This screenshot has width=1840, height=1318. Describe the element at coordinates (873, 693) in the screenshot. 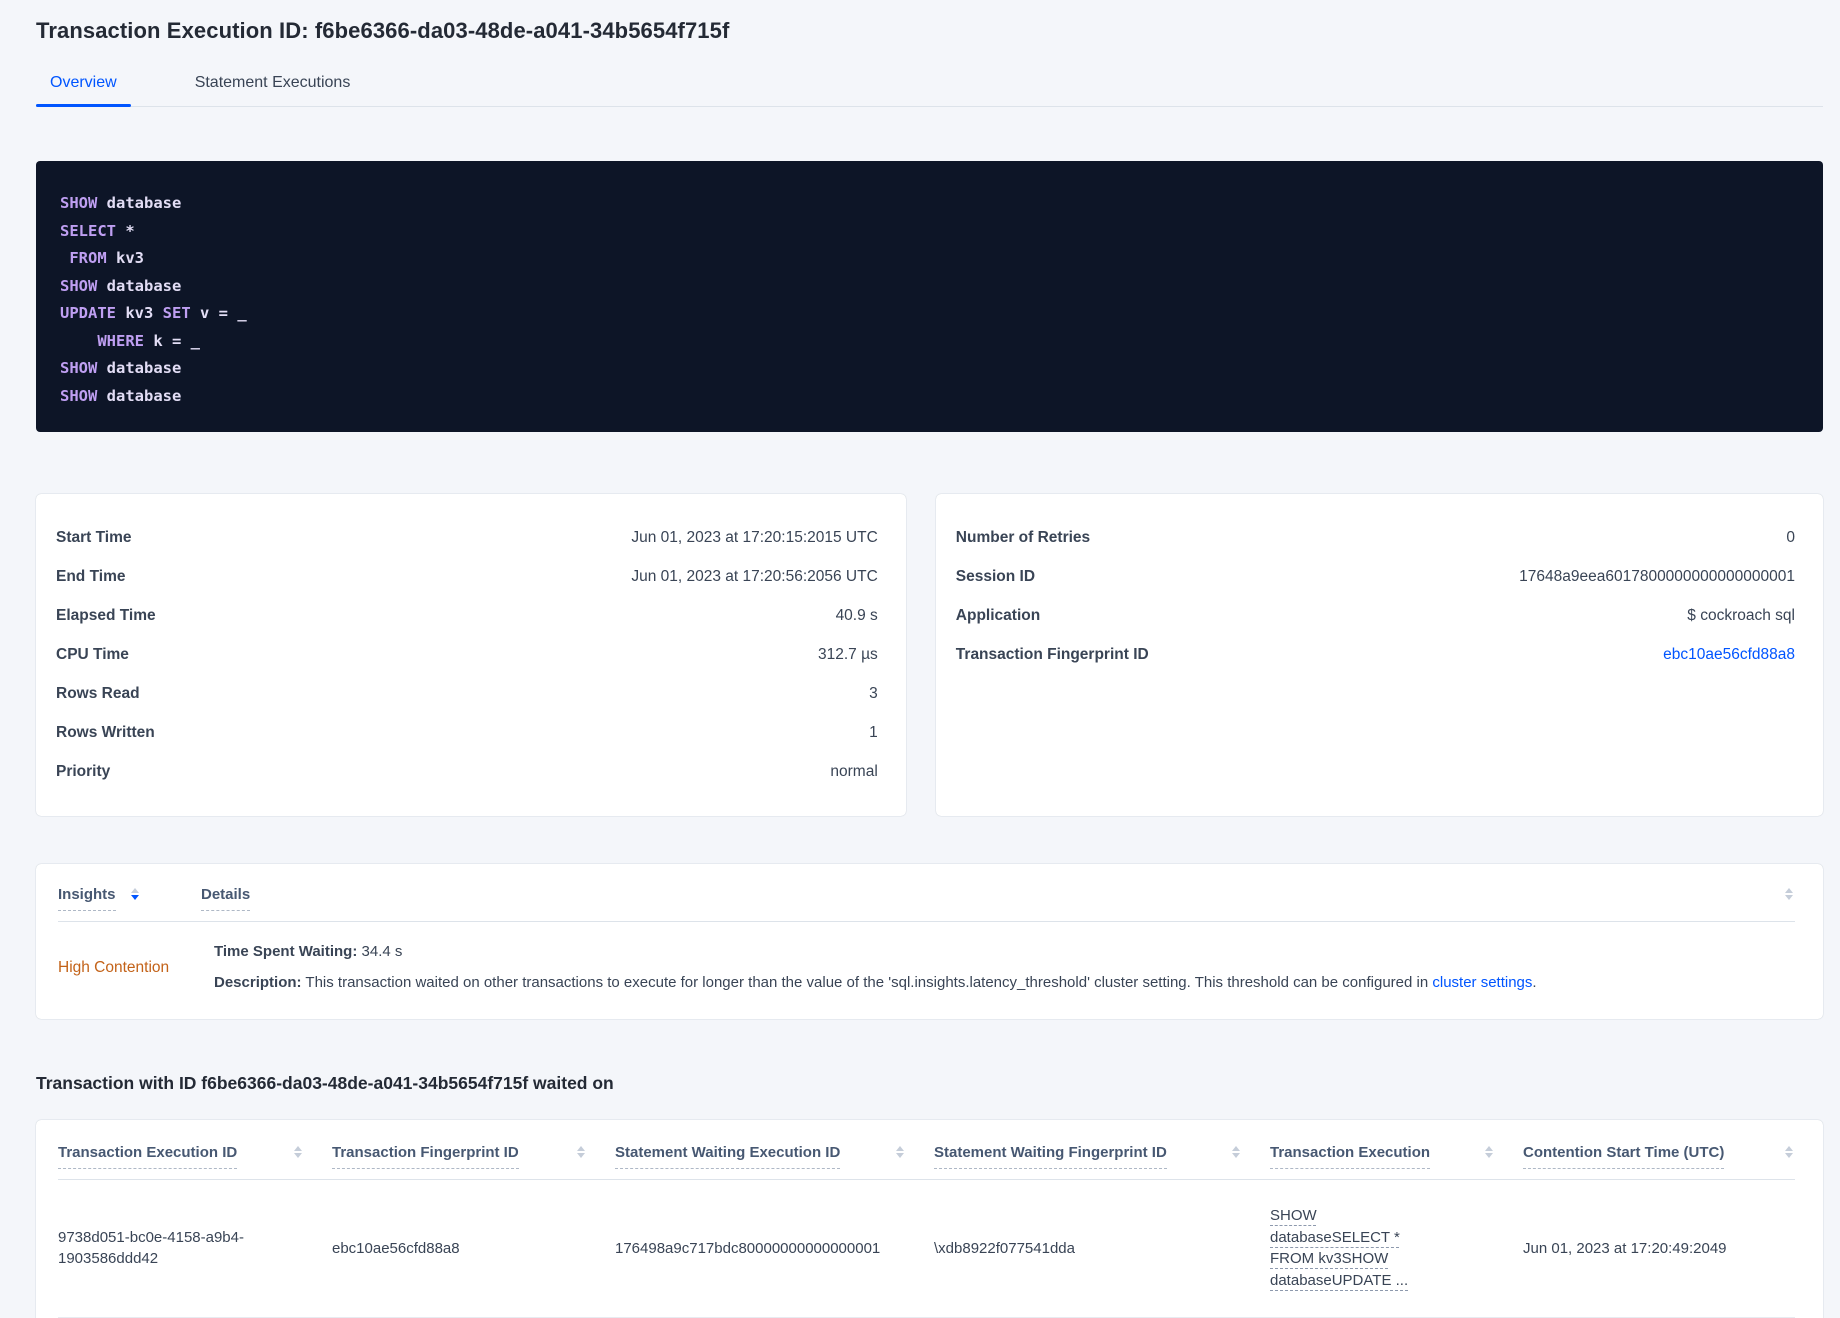

I see `row-value: 3` at that location.